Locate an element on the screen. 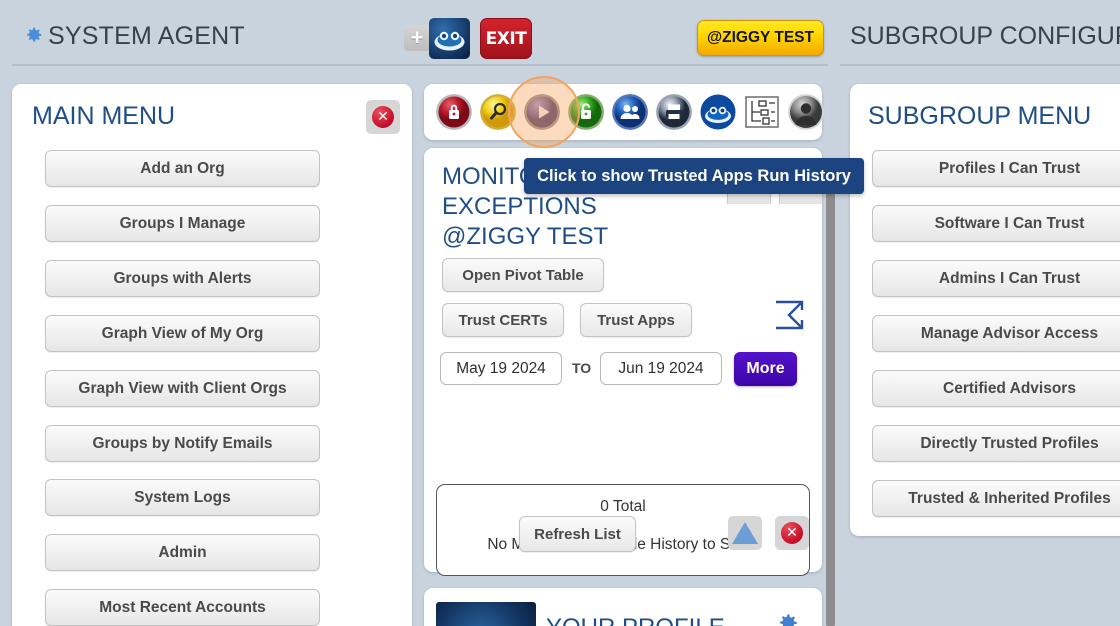 This screenshot has height=626, width=1120. red-lock-icon is located at coordinates (454, 112).